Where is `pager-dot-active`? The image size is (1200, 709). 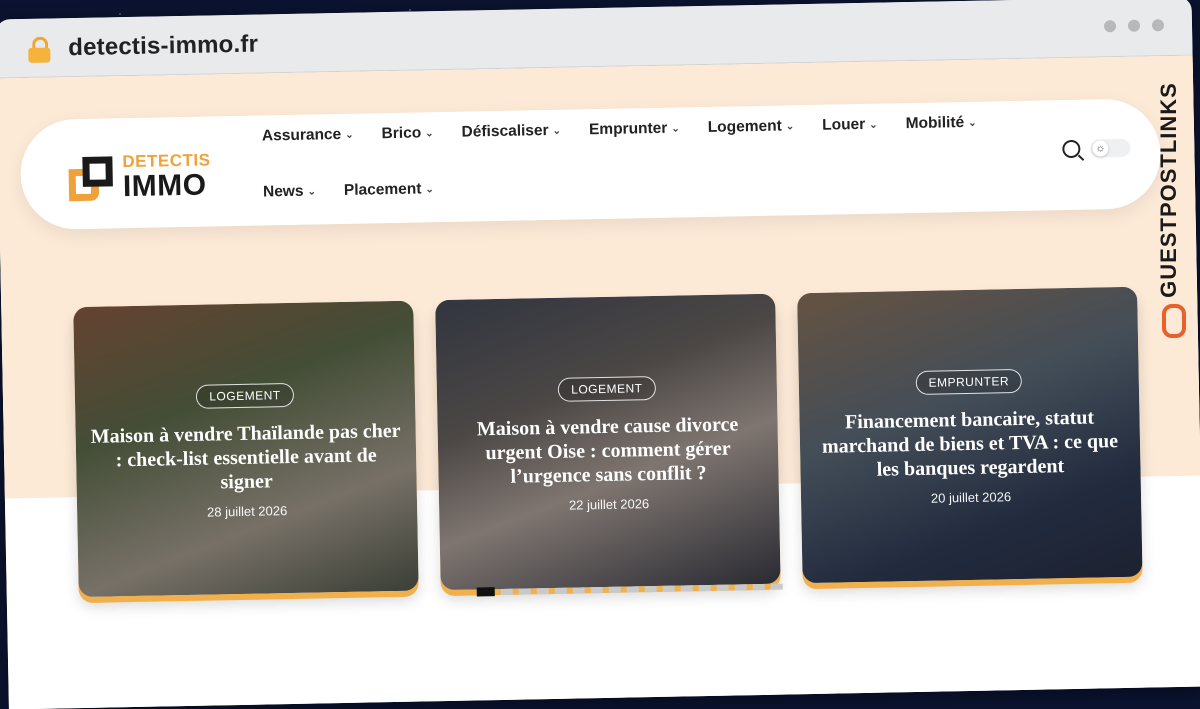 pager-dot-active is located at coordinates (485, 592).